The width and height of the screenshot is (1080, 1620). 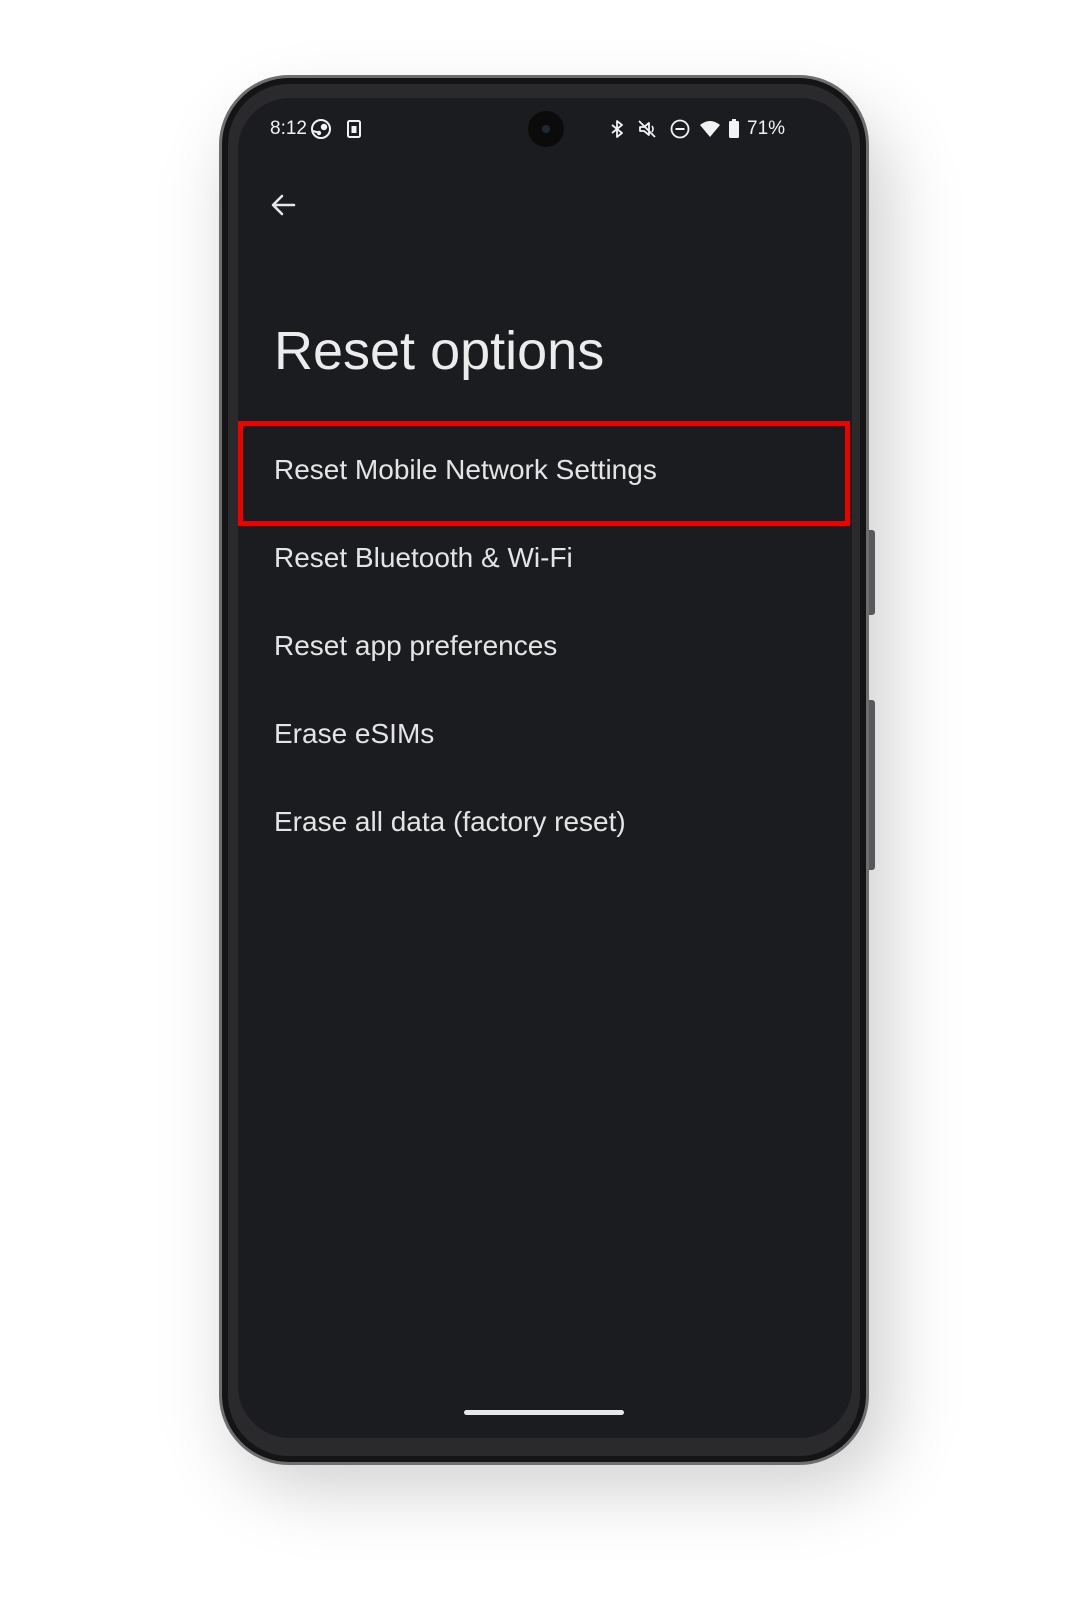 I want to click on option-erase-all-data: Erase all data (factory reset), so click(x=545, y=824).